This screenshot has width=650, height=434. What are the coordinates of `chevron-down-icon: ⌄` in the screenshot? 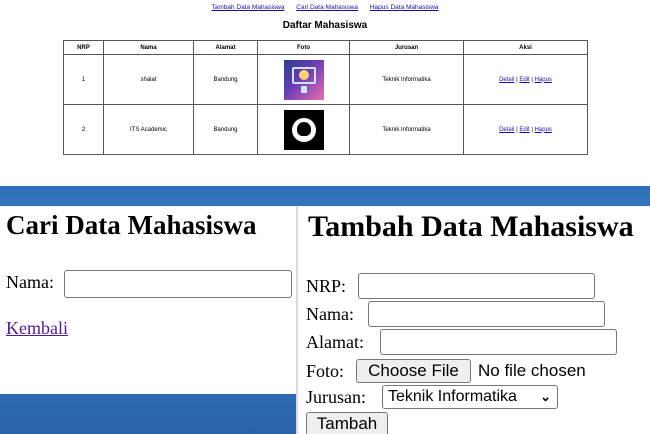 It's located at (545, 396).